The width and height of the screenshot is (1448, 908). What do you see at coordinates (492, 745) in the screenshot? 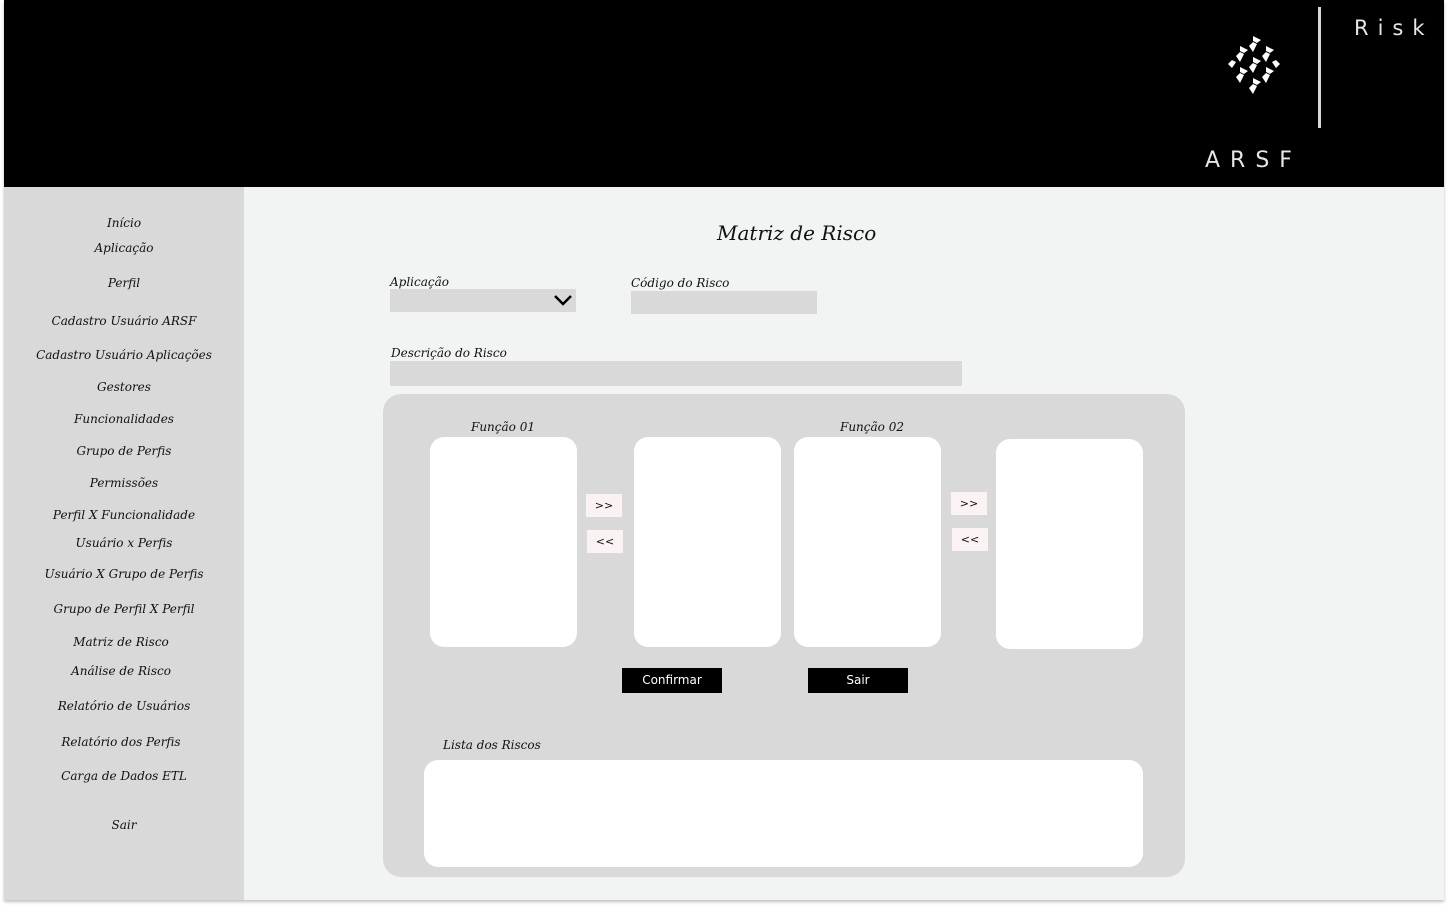
I see `risk-list-label: Lista dos Riscos` at bounding box center [492, 745].